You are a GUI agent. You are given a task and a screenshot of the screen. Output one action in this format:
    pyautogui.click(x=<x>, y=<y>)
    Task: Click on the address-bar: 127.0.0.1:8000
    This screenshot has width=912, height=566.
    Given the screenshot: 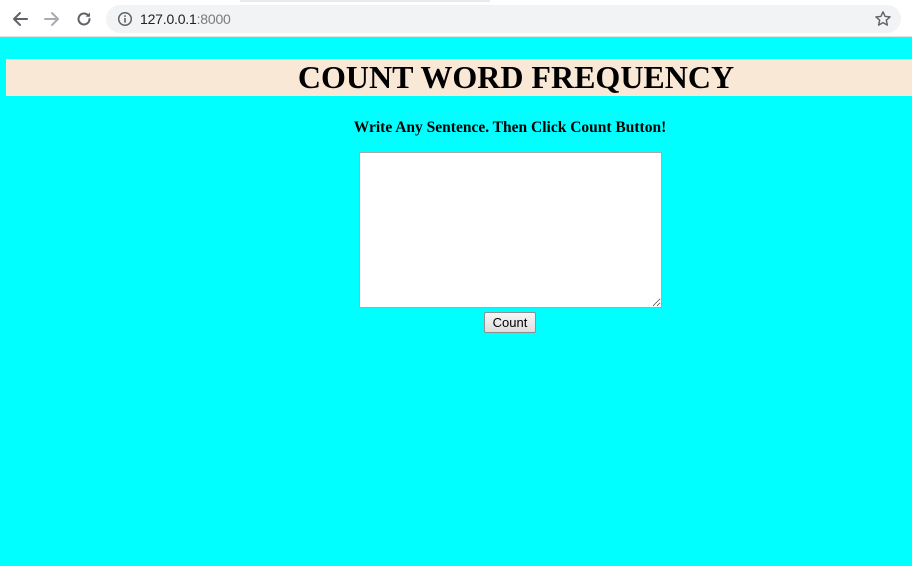 What is the action you would take?
    pyautogui.click(x=503, y=19)
    